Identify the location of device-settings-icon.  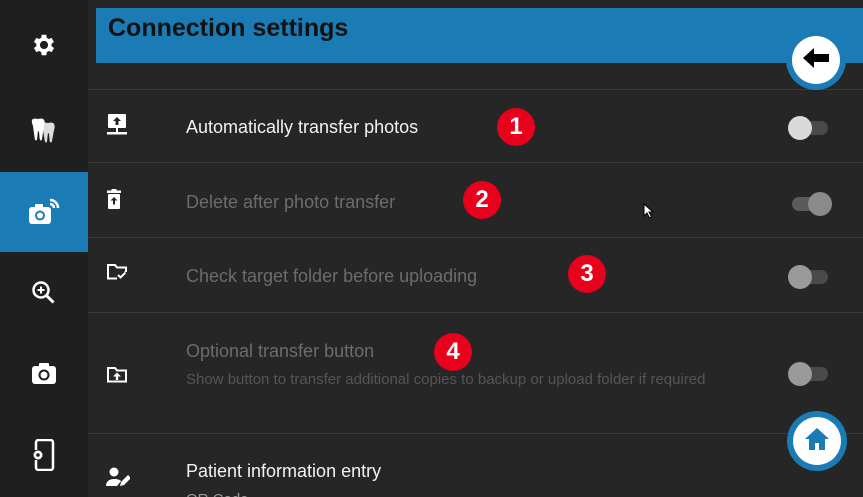
(44, 455).